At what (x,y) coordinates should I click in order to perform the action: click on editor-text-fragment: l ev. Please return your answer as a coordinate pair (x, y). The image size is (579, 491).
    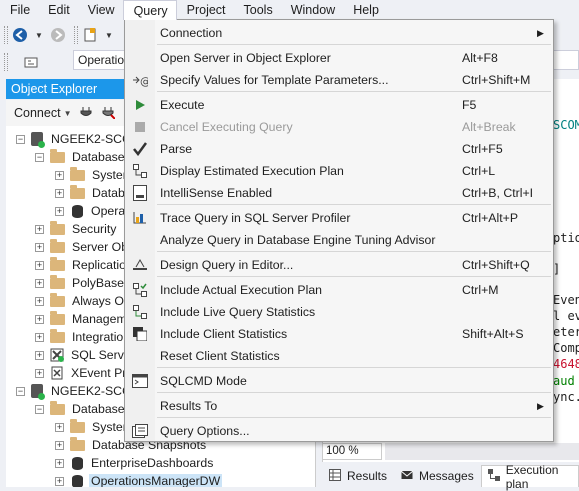
    Looking at the image, I should click on (566, 316).